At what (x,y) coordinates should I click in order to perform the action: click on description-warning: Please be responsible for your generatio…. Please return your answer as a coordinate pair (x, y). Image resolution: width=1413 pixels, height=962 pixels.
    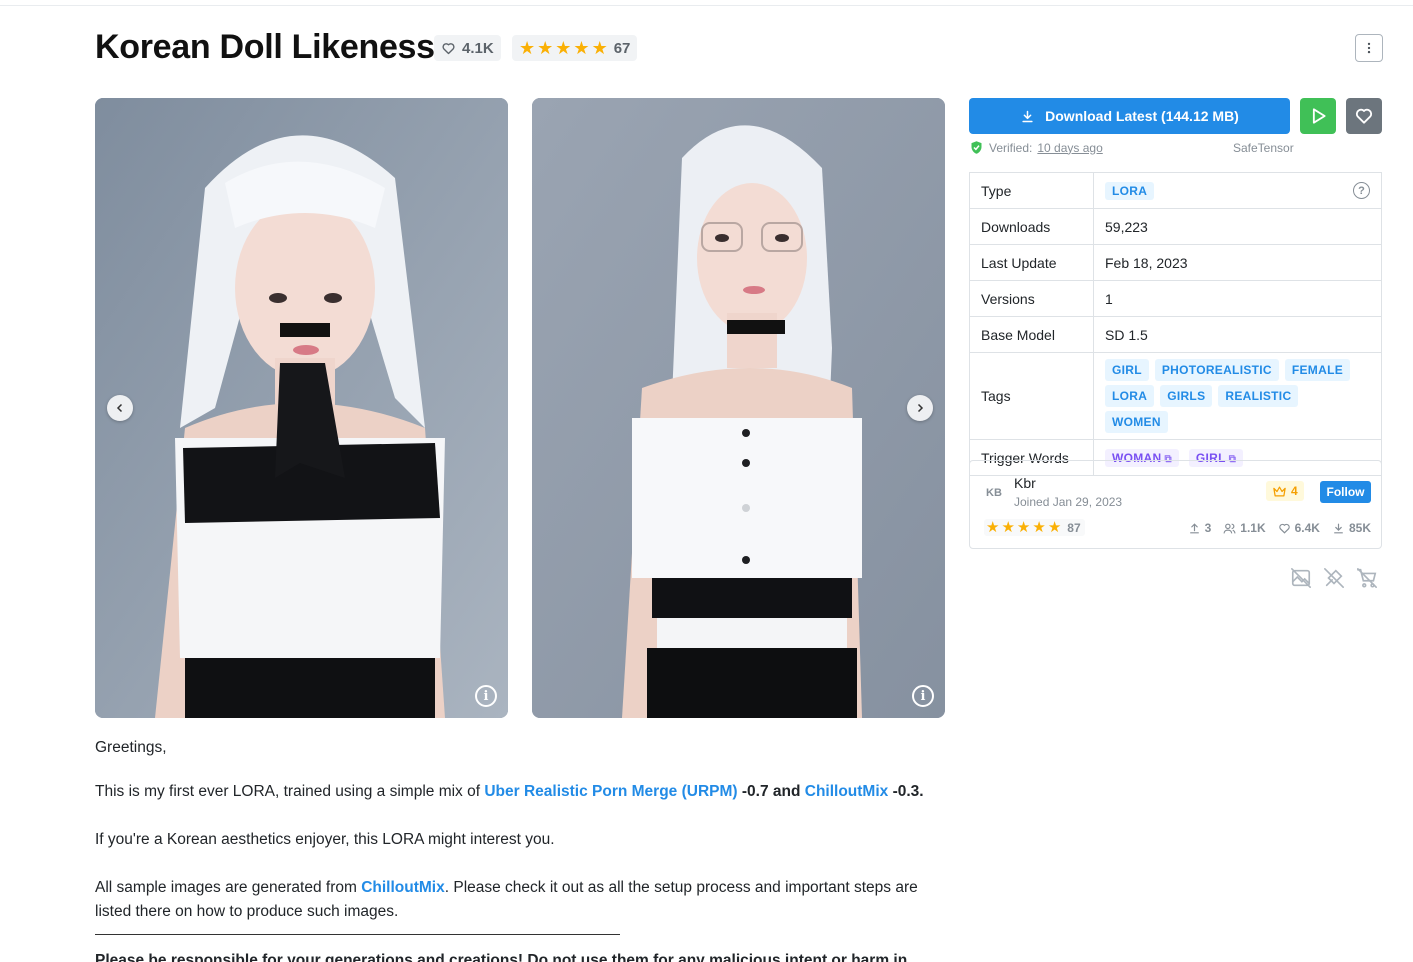
    Looking at the image, I should click on (501, 957).